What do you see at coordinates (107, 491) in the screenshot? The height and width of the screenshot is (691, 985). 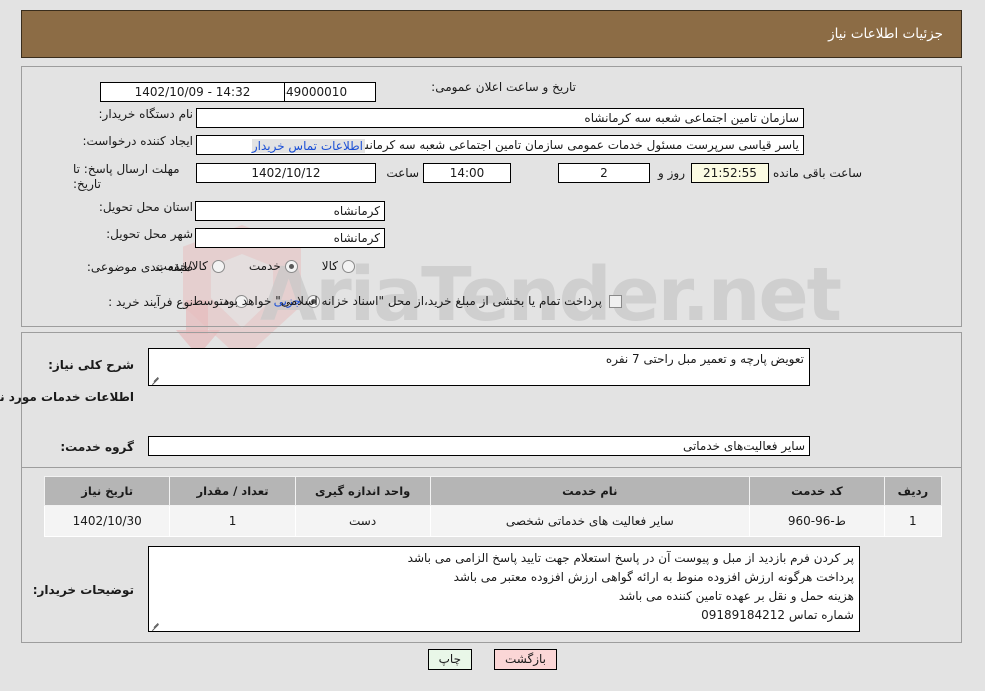 I see `col-need-date: تاریخ نیاز` at bounding box center [107, 491].